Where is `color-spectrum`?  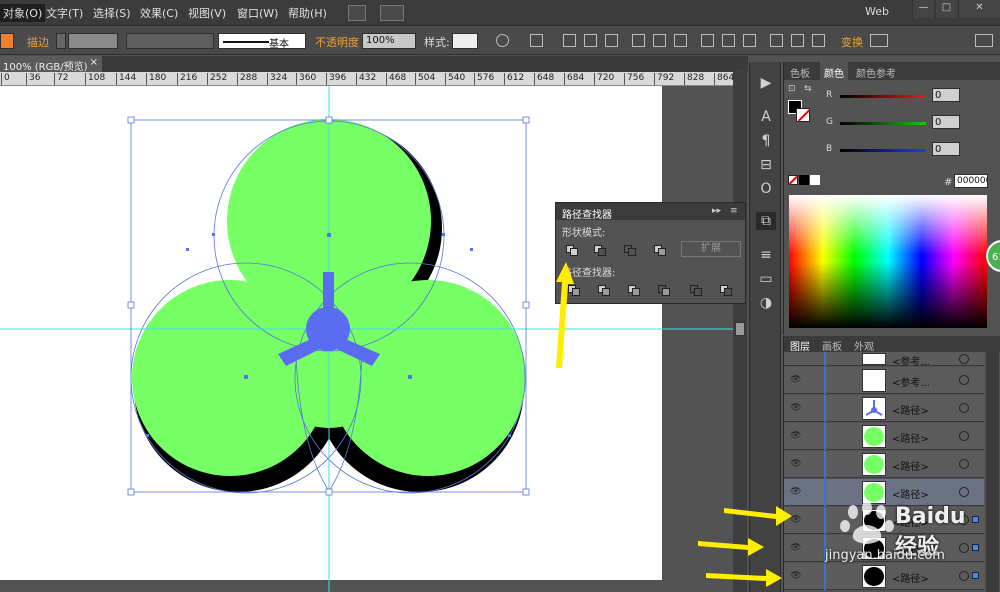 color-spectrum is located at coordinates (888, 261).